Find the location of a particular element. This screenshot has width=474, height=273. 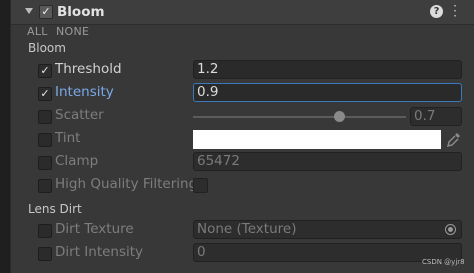

threshold-field: 1.2 is located at coordinates (327, 69).